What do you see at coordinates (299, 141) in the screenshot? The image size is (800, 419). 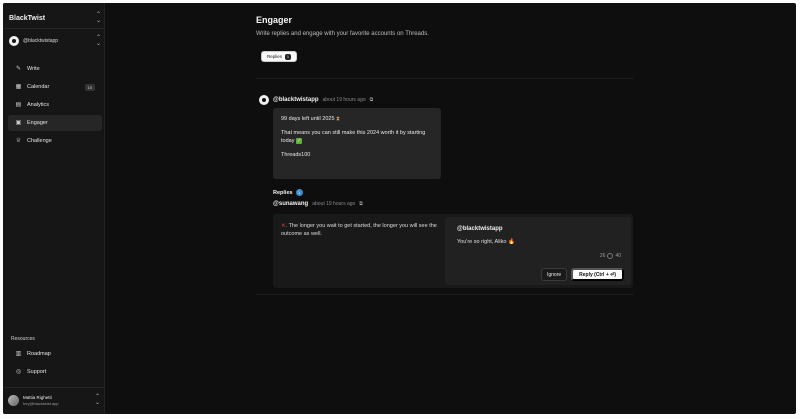 I see `check-icon: ✓` at bounding box center [299, 141].